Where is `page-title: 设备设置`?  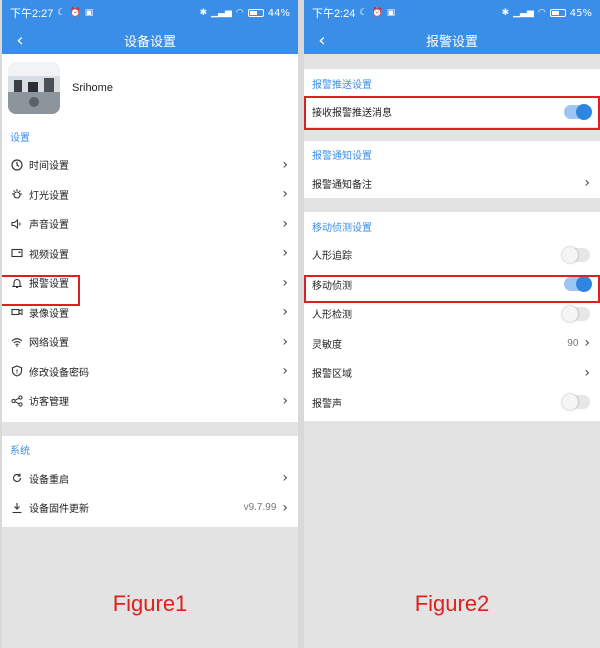
page-title: 设备设置 is located at coordinates (149, 42).